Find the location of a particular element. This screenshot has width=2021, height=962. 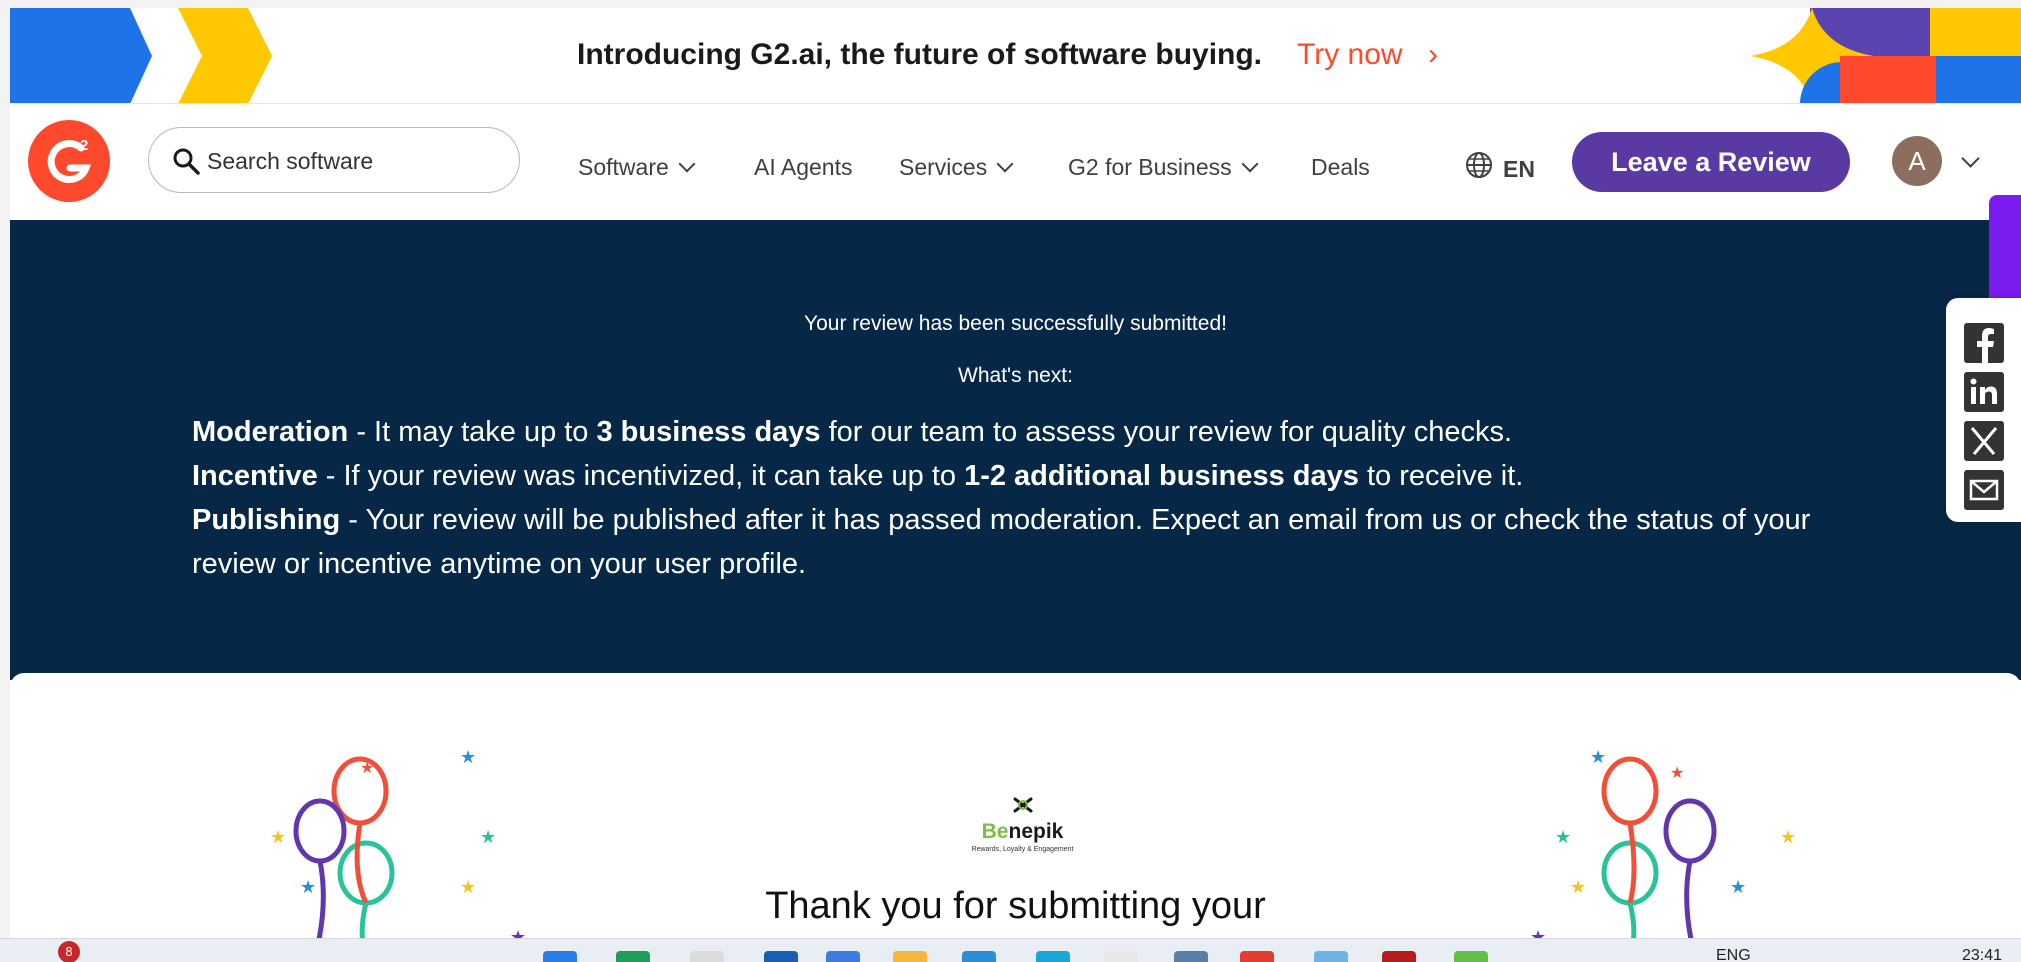

nav-software-label: Software is located at coordinates (623, 167).